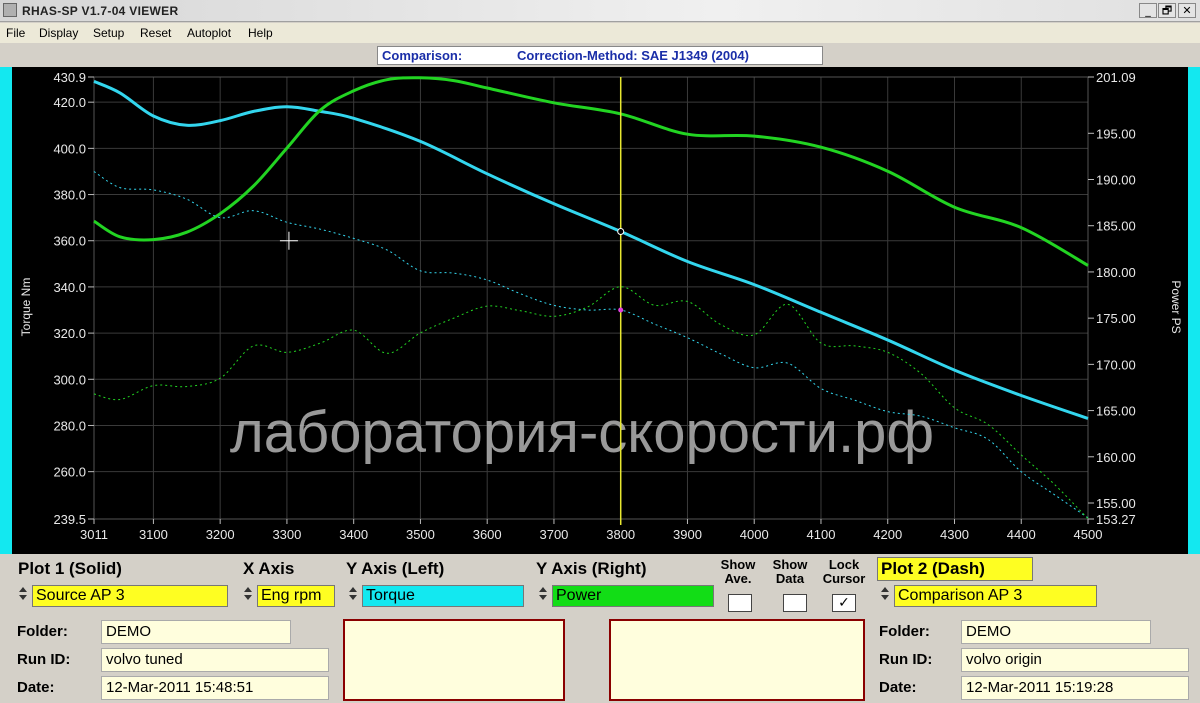  Describe the element at coordinates (1176, 306) in the screenshot. I see `y-axis-right-label: Power PS` at that location.